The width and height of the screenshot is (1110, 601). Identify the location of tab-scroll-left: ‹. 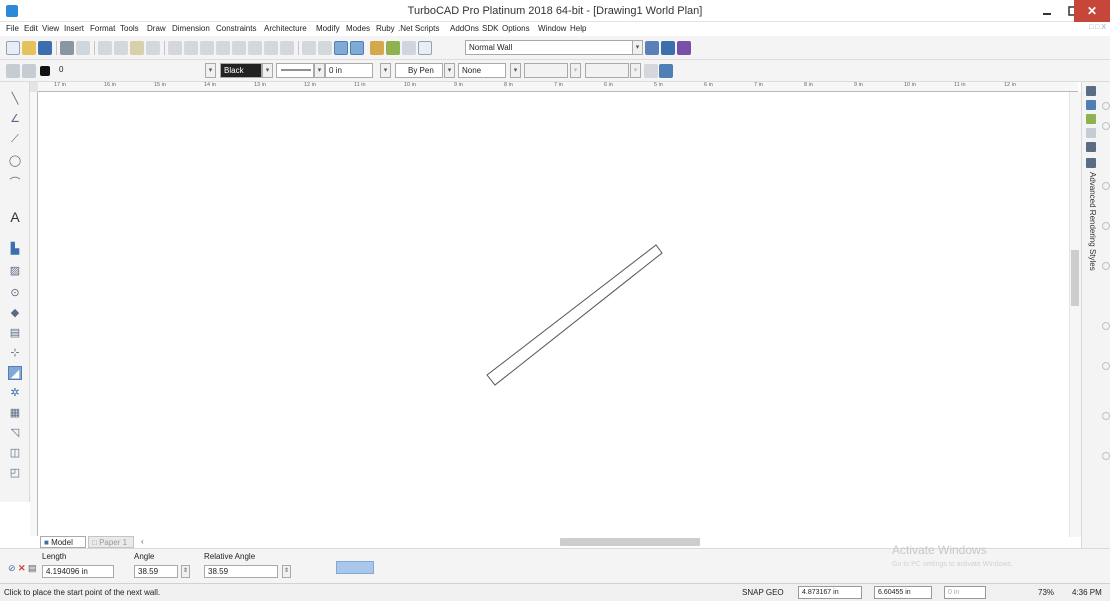
(143, 542).